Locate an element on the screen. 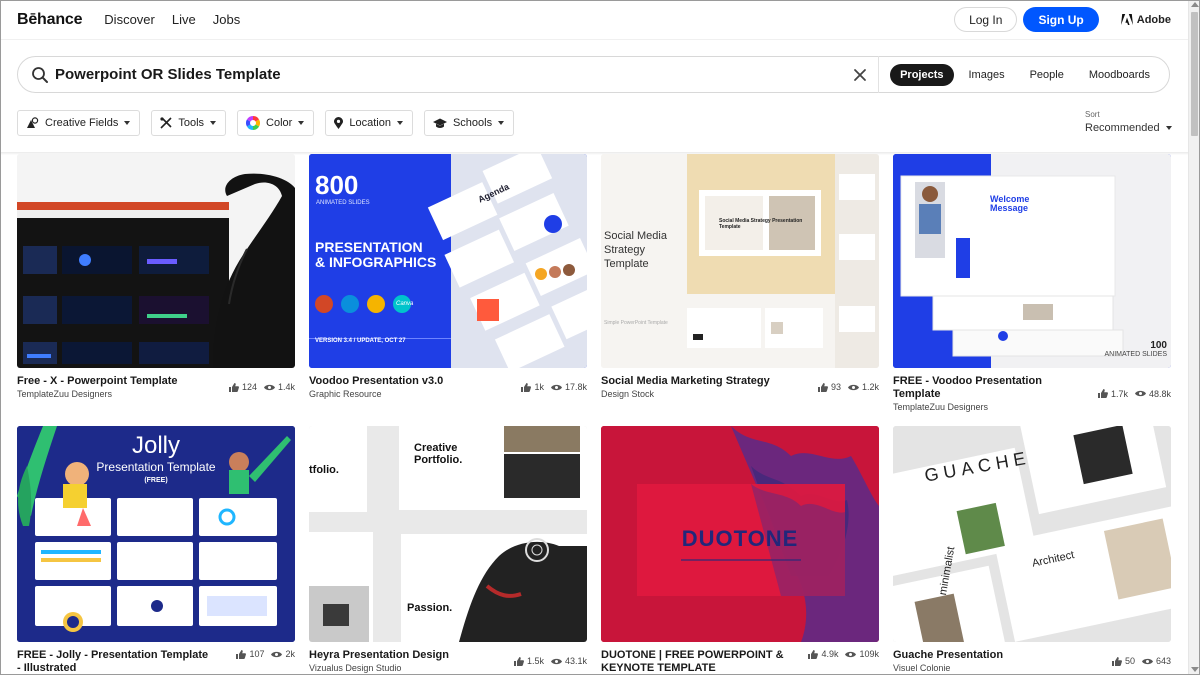  scroll-up-arrow-icon is located at coordinates (1195, 4).